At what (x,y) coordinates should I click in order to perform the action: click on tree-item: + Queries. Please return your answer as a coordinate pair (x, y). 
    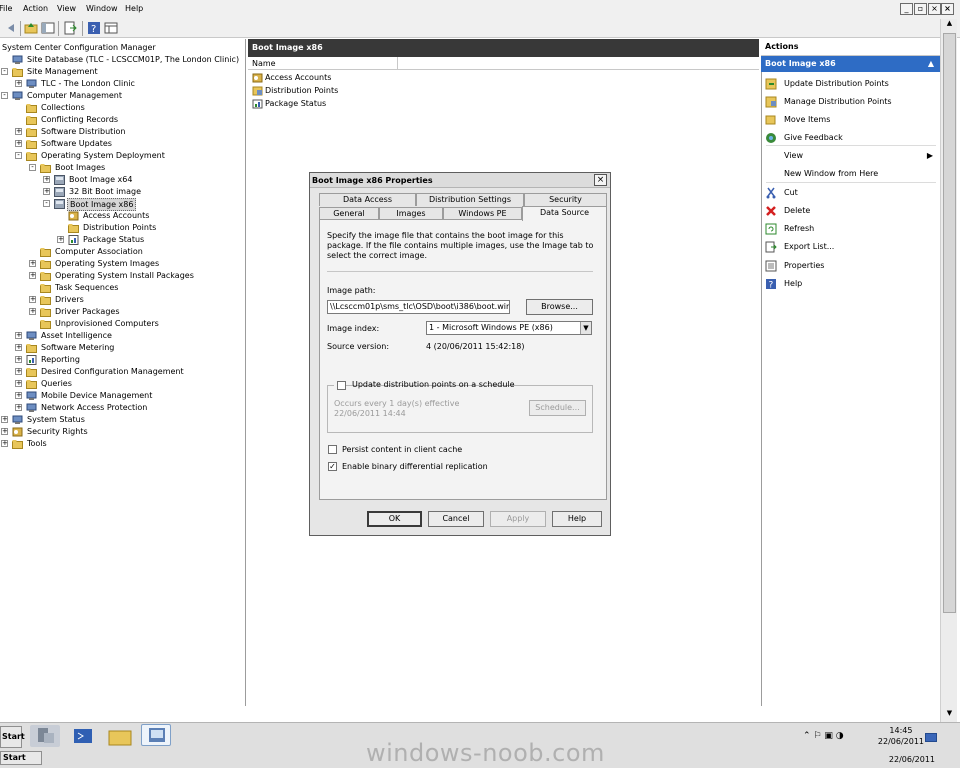
    Looking at the image, I should click on (122, 384).